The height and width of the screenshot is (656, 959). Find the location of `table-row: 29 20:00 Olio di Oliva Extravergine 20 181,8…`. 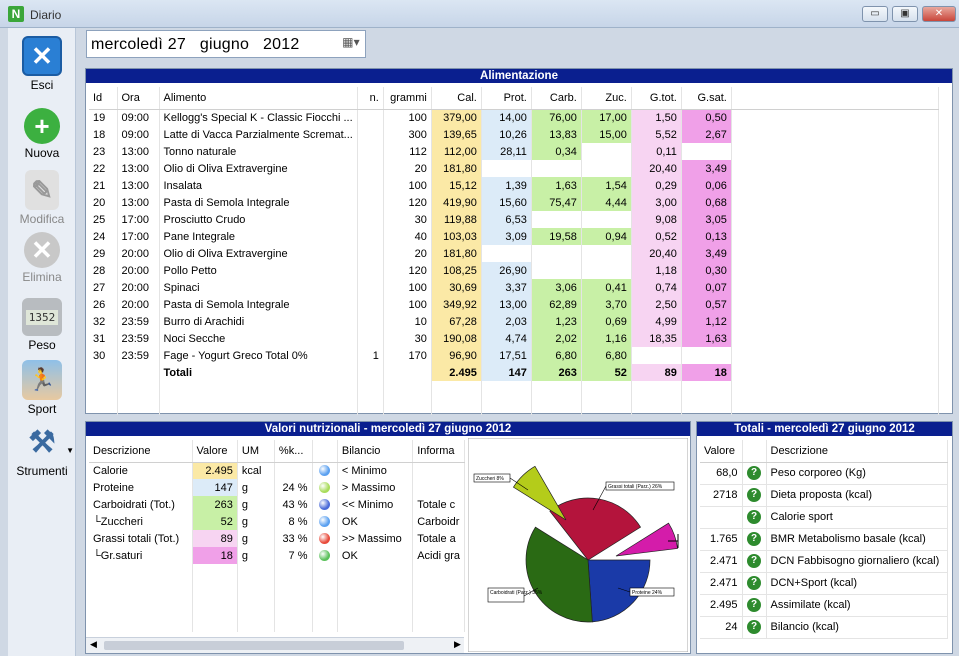

table-row: 29 20:00 Olio di Oliva Extravergine 20 181,8… is located at coordinates (514, 253).